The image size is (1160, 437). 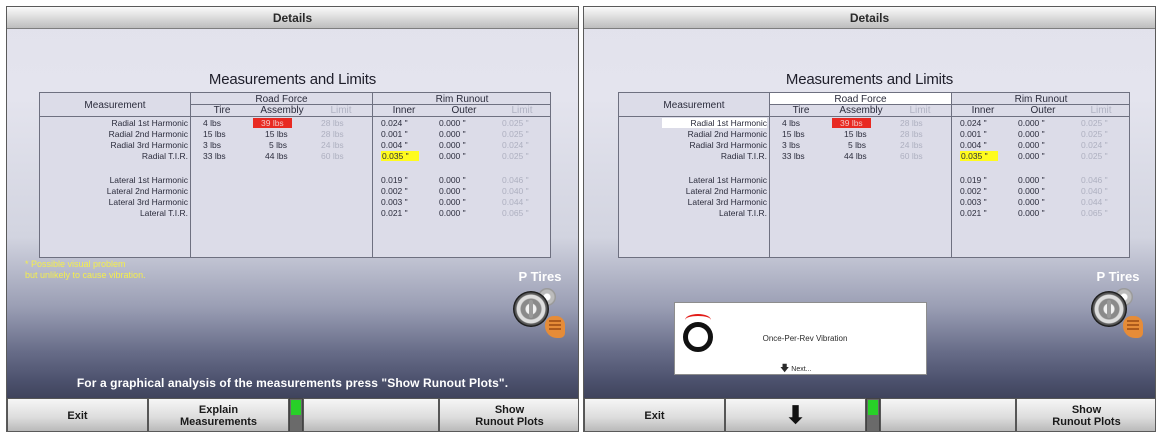 What do you see at coordinates (860, 99) in the screenshot?
I see `road-force-header: Road Force` at bounding box center [860, 99].